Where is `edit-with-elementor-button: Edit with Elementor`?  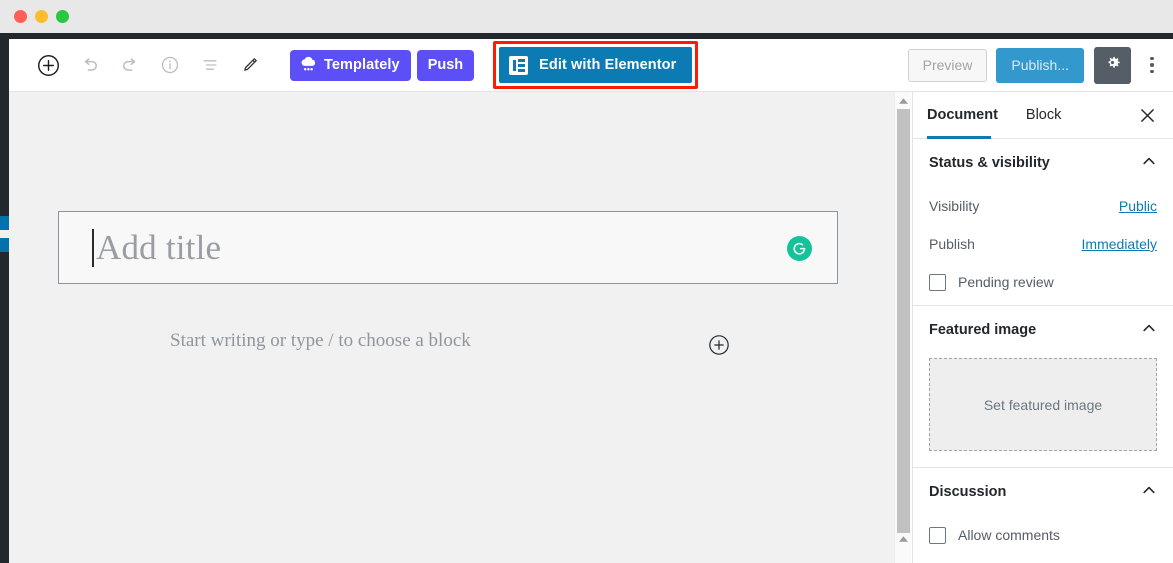 edit-with-elementor-button: Edit with Elementor is located at coordinates (596, 65).